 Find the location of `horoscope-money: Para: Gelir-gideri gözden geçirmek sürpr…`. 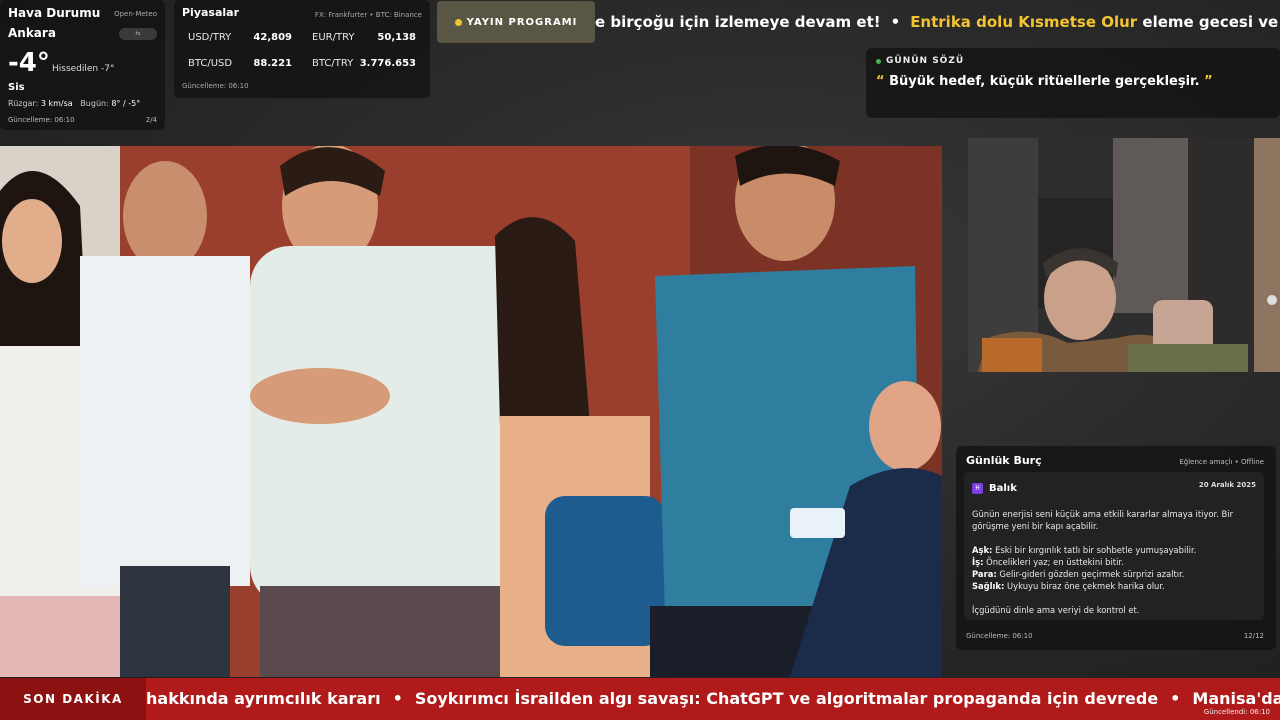

horoscope-money: Para: Gelir-gideri gözden geçirmek sürpr… is located at coordinates (1114, 574).